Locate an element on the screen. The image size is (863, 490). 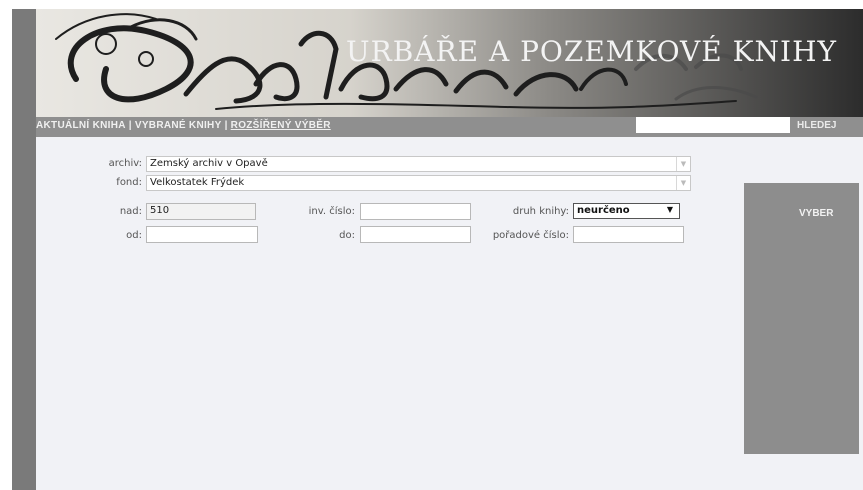
side-panel is located at coordinates (801, 318).